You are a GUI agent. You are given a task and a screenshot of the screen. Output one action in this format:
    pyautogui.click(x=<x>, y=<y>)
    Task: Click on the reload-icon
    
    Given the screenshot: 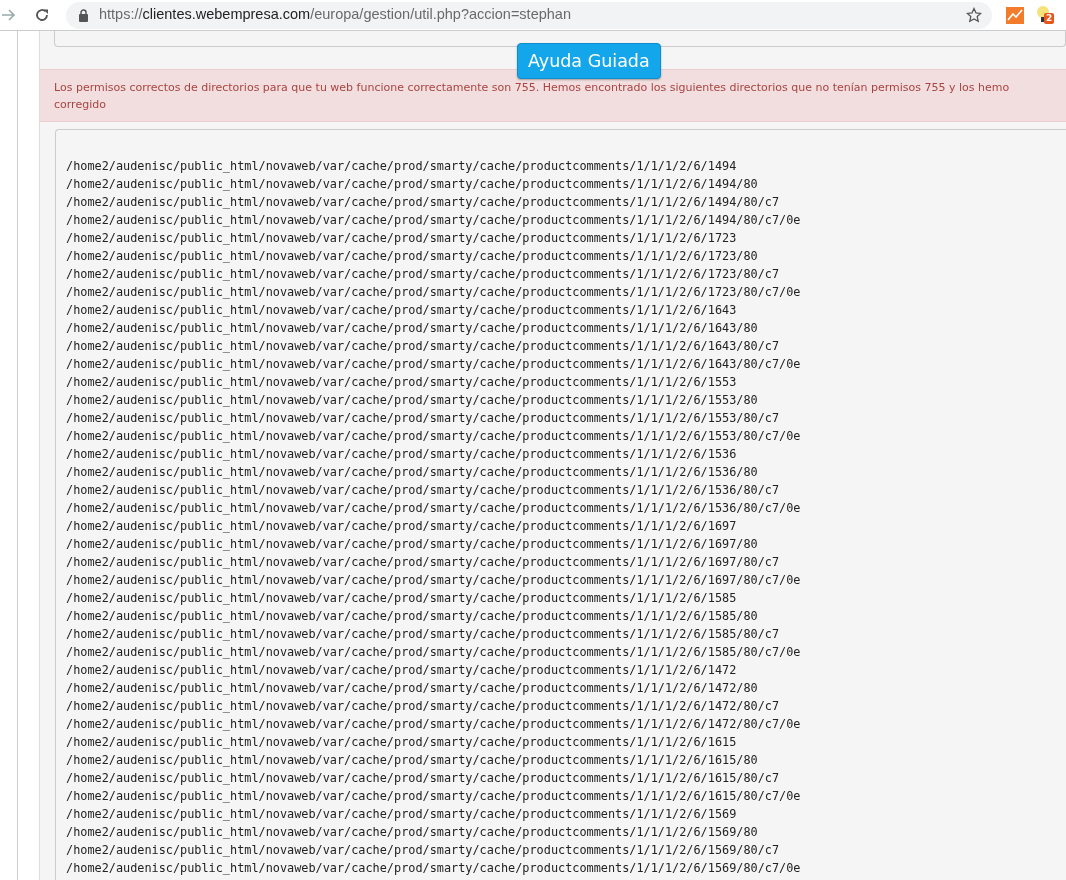 What is the action you would take?
    pyautogui.click(x=42, y=15)
    